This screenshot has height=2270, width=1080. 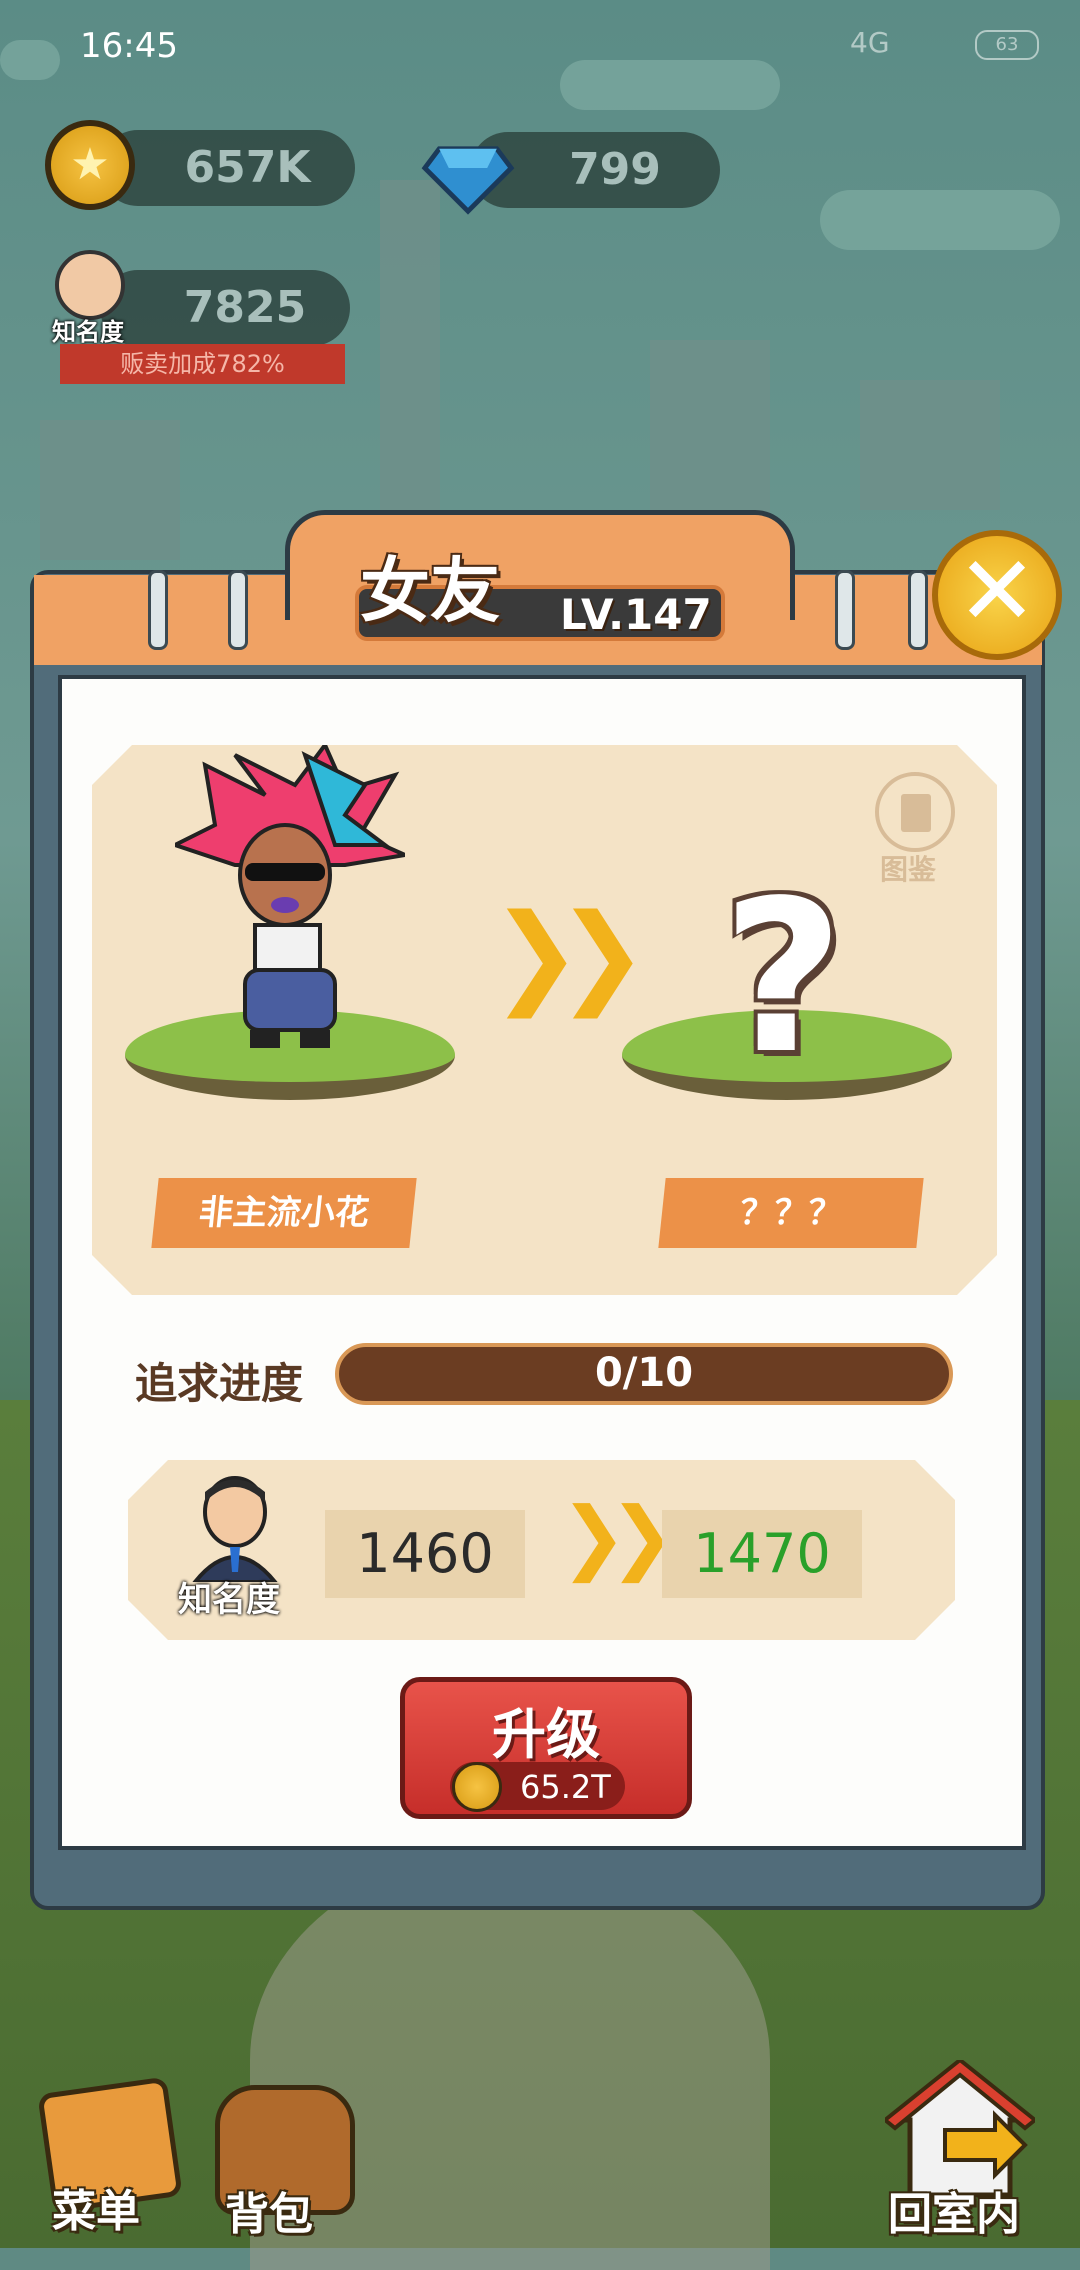 What do you see at coordinates (90, 165) in the screenshot?
I see `coin-icon: ★` at bounding box center [90, 165].